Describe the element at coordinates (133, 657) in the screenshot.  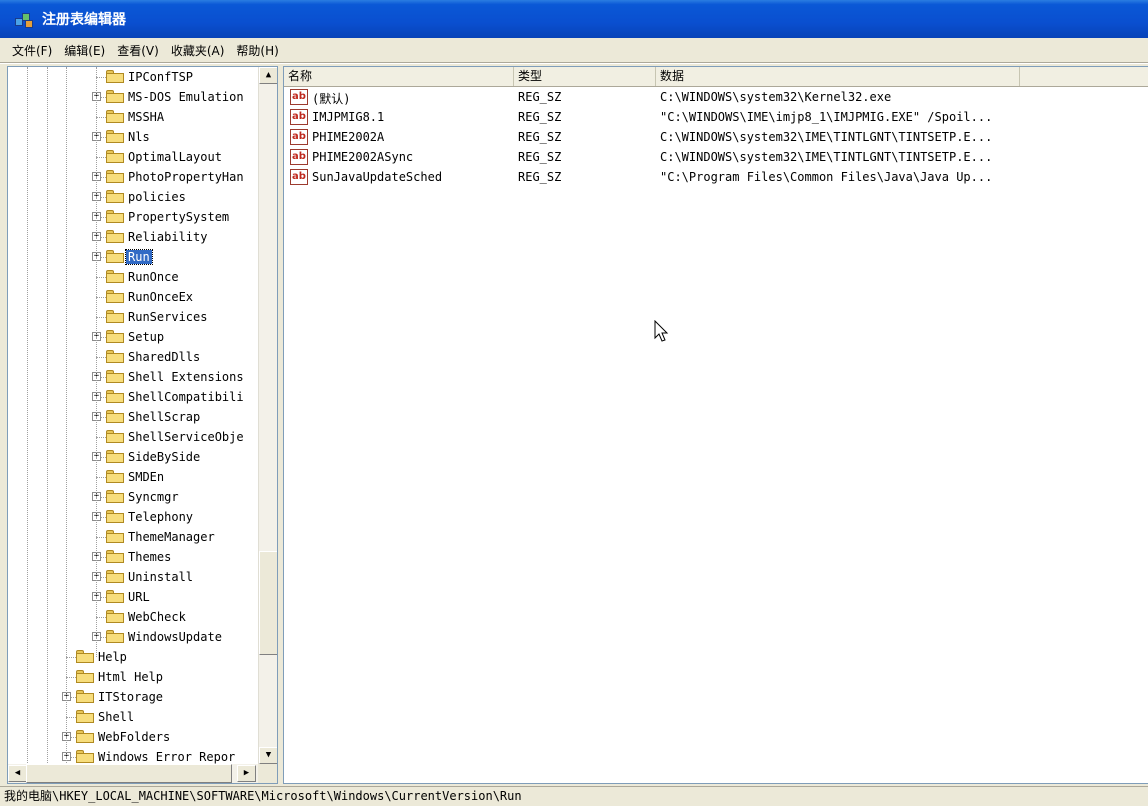
I see `tree-item: Help` at that location.